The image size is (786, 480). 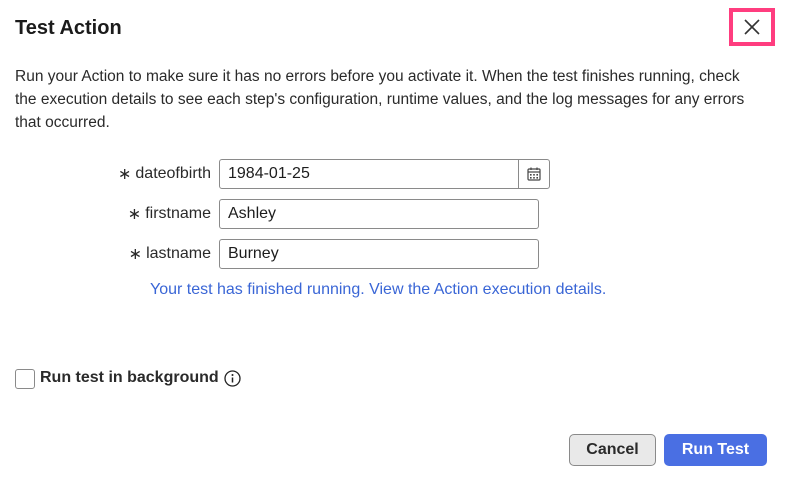 What do you see at coordinates (612, 450) in the screenshot?
I see `cancel-button: Cancel` at bounding box center [612, 450].